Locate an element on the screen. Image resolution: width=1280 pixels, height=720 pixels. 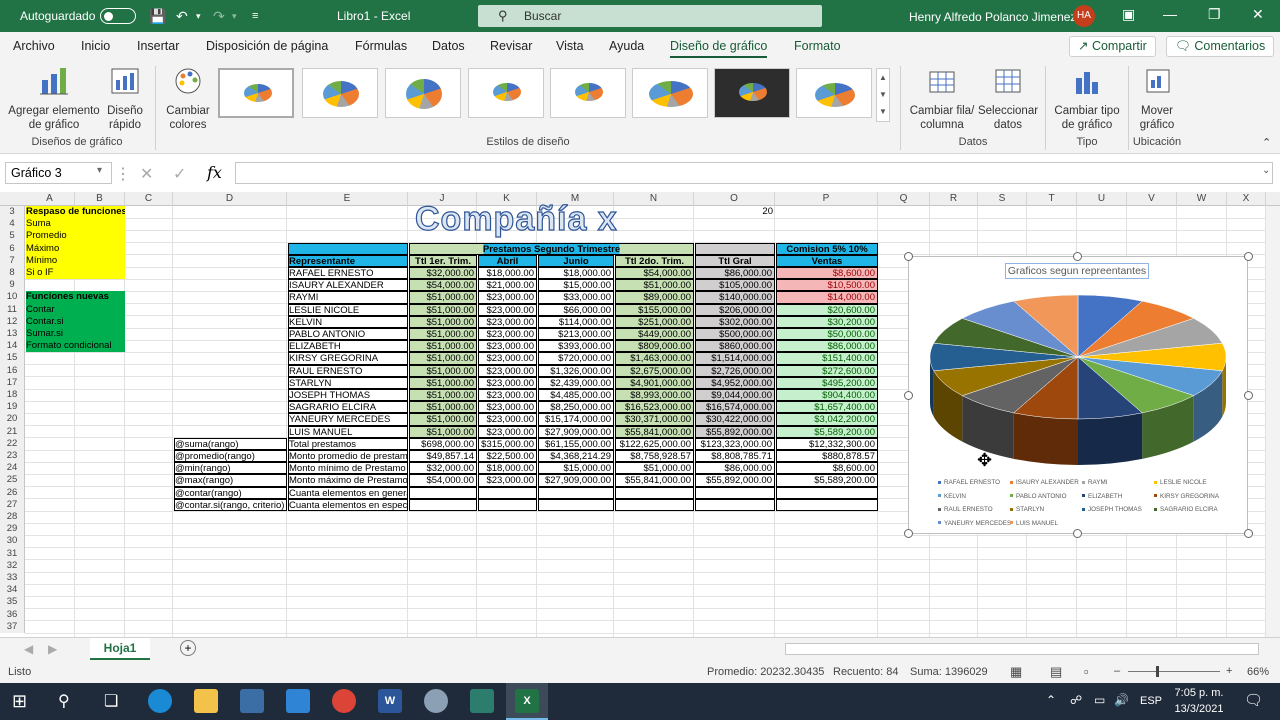
row-header: 15 is located at coordinates (12, 358).